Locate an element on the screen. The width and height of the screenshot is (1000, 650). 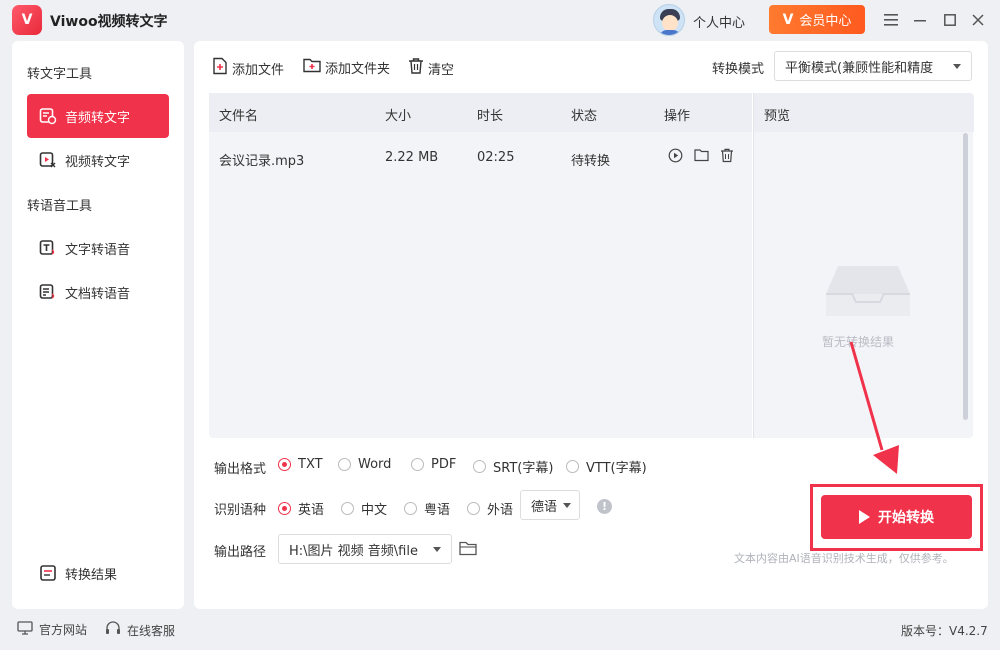
format-radio-word: Word is located at coordinates (364, 464).